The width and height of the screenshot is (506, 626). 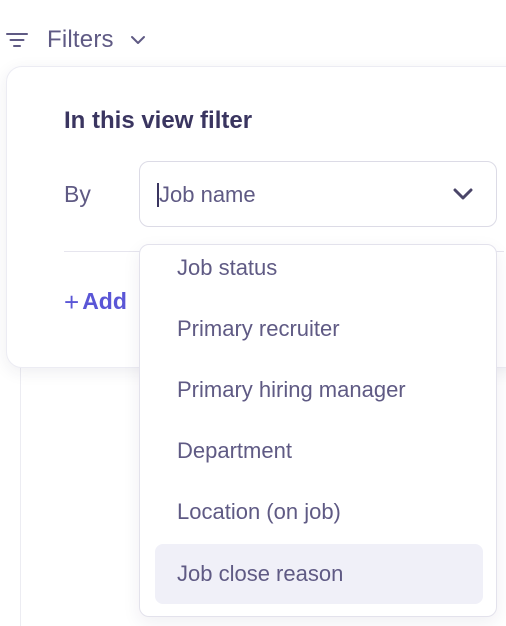 I want to click on menu-item-label: Job status, so click(x=227, y=267).